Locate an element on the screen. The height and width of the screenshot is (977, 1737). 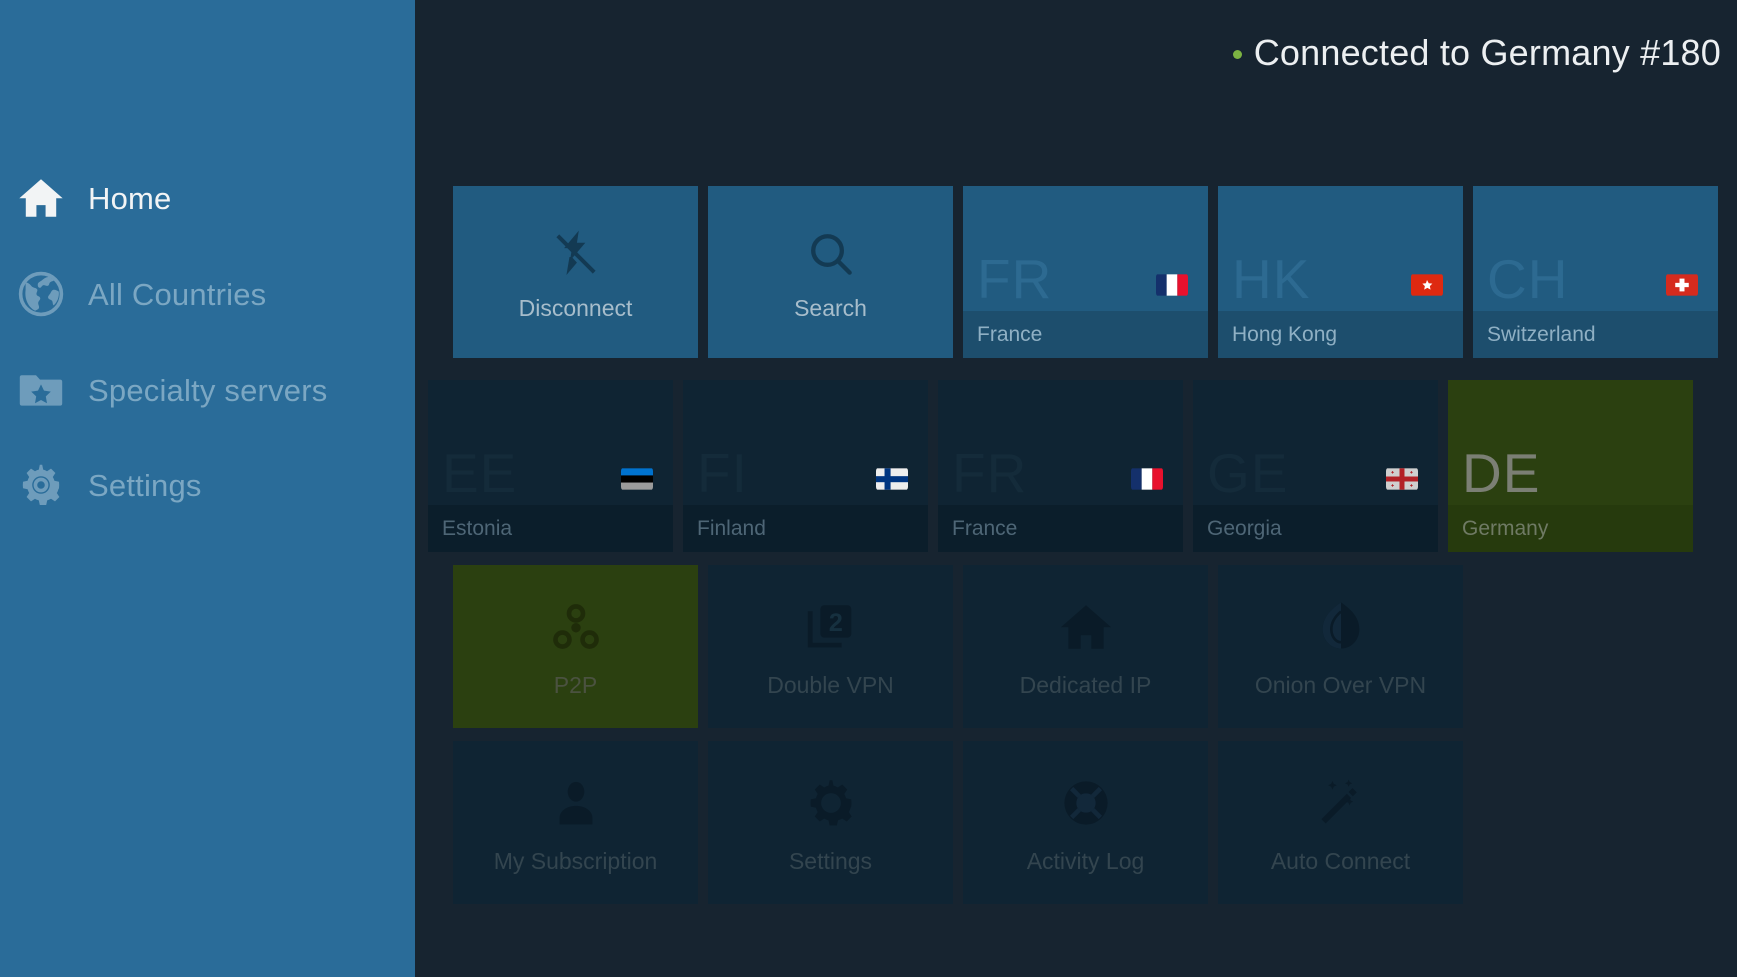
search-button: Search is located at coordinates (830, 272).